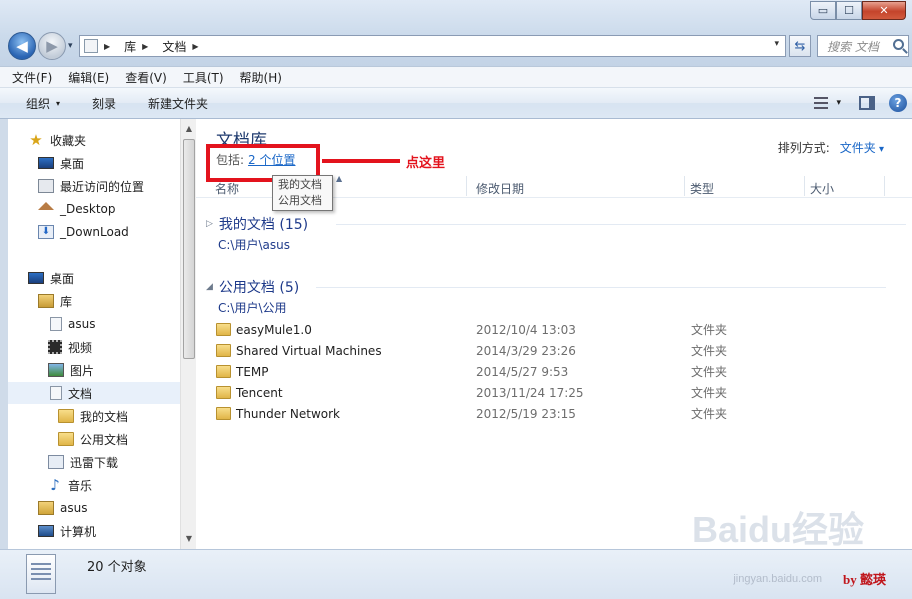 Image resolution: width=912 pixels, height=599 pixels. I want to click on minimize-button: ▭, so click(823, 10).